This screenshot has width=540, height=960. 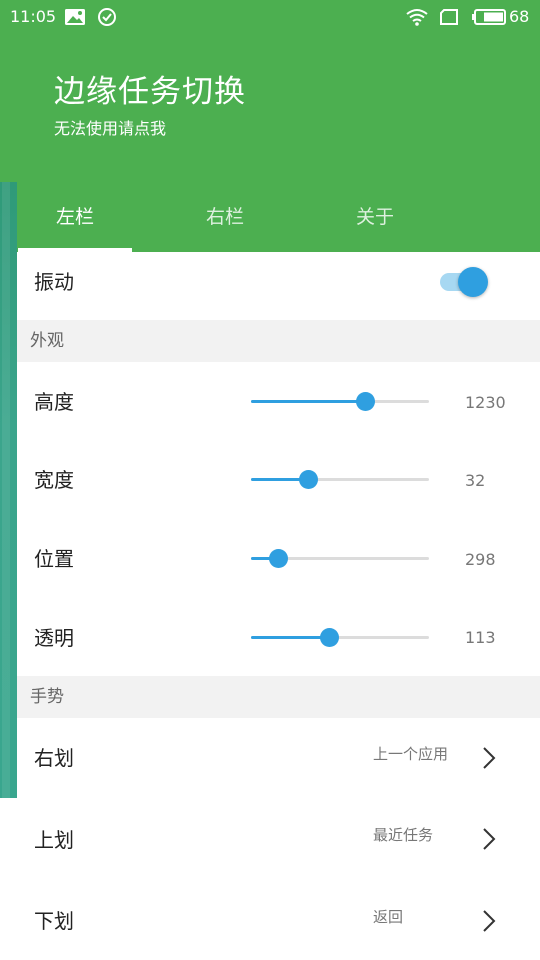 What do you see at coordinates (225, 217) in the screenshot?
I see `tab-right-bar: 右栏` at bounding box center [225, 217].